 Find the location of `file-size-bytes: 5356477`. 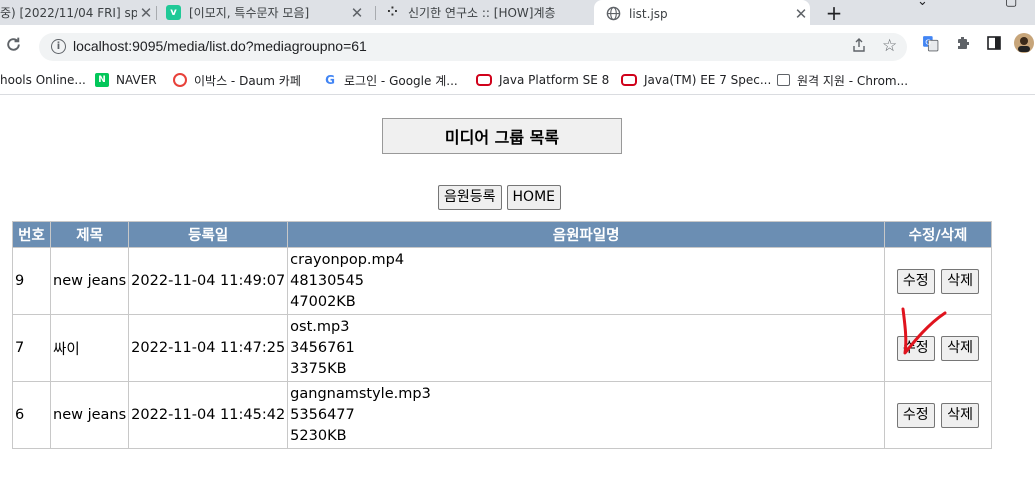

file-size-bytes: 5356477 is located at coordinates (322, 414).